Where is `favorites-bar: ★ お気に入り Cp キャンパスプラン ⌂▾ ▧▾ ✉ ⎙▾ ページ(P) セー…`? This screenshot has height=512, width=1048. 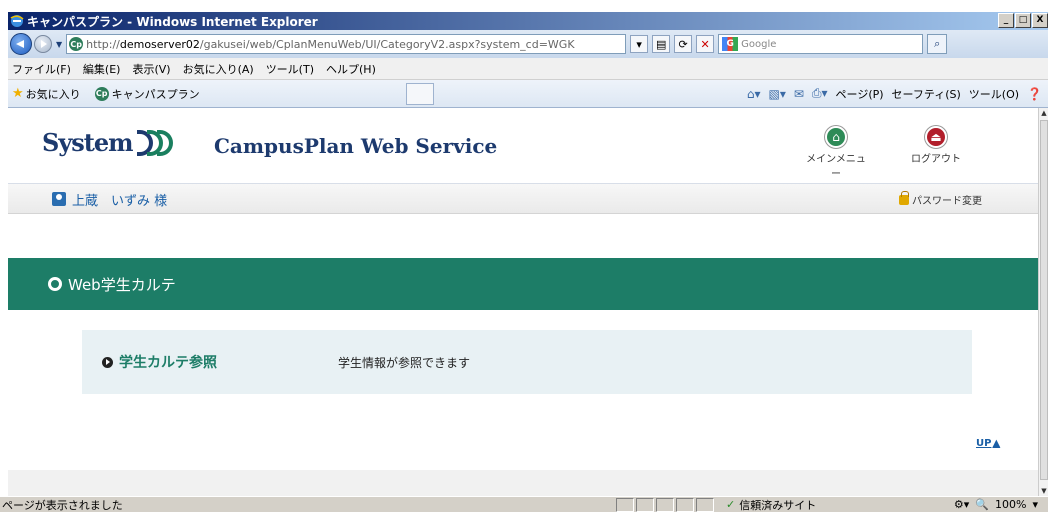 favorites-bar: ★ お気に入り Cp キャンパスプラン ⌂▾ ▧▾ ✉ ⎙▾ ページ(P) セー… is located at coordinates (528, 94).